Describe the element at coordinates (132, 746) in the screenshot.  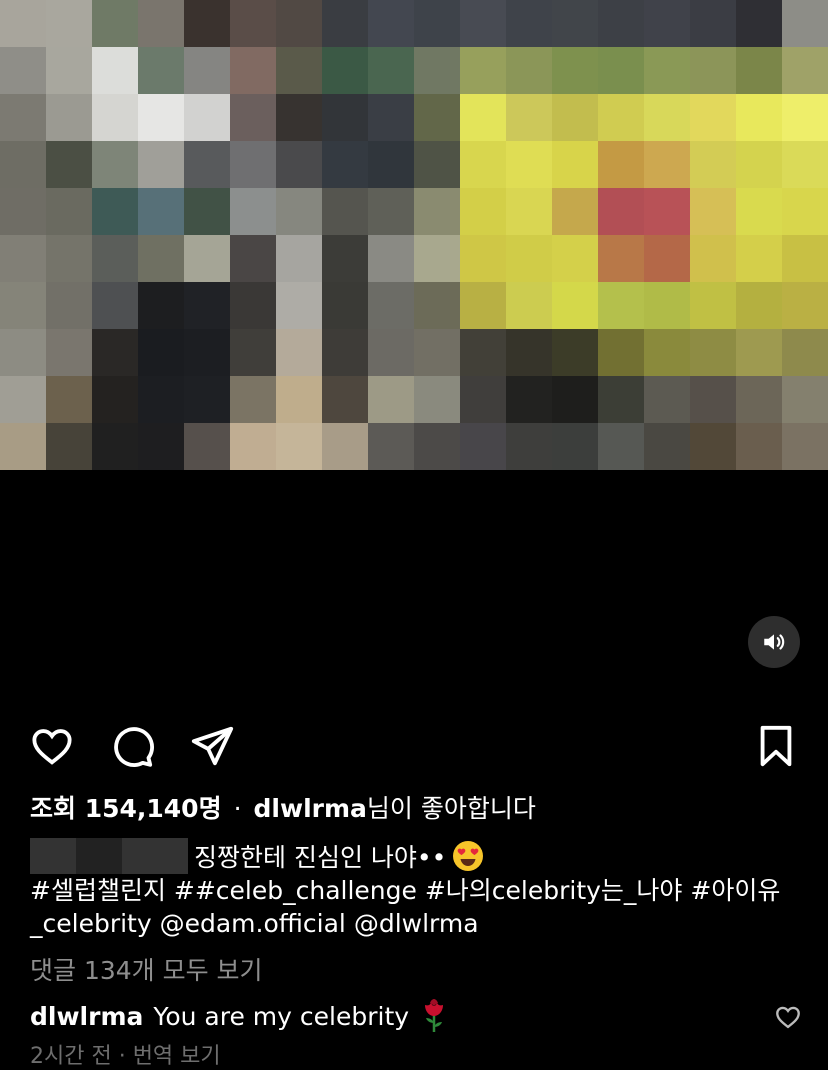
I see `comment-button` at that location.